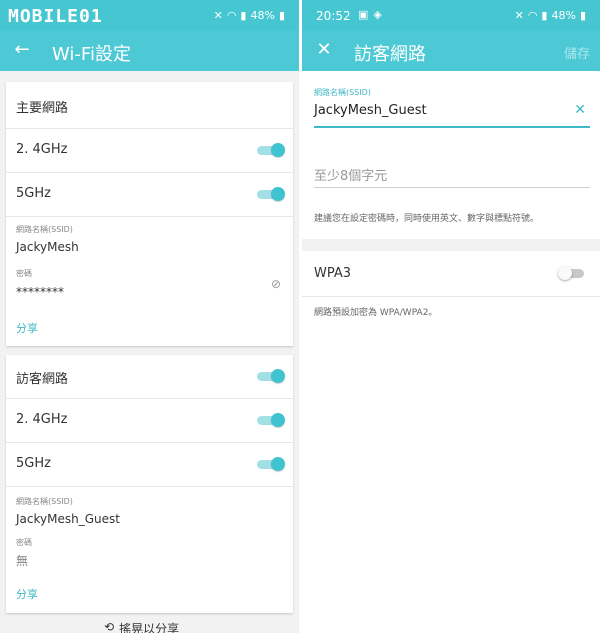  What do you see at coordinates (333, 273) in the screenshot?
I see `wpa3-label: WPA3` at bounding box center [333, 273].